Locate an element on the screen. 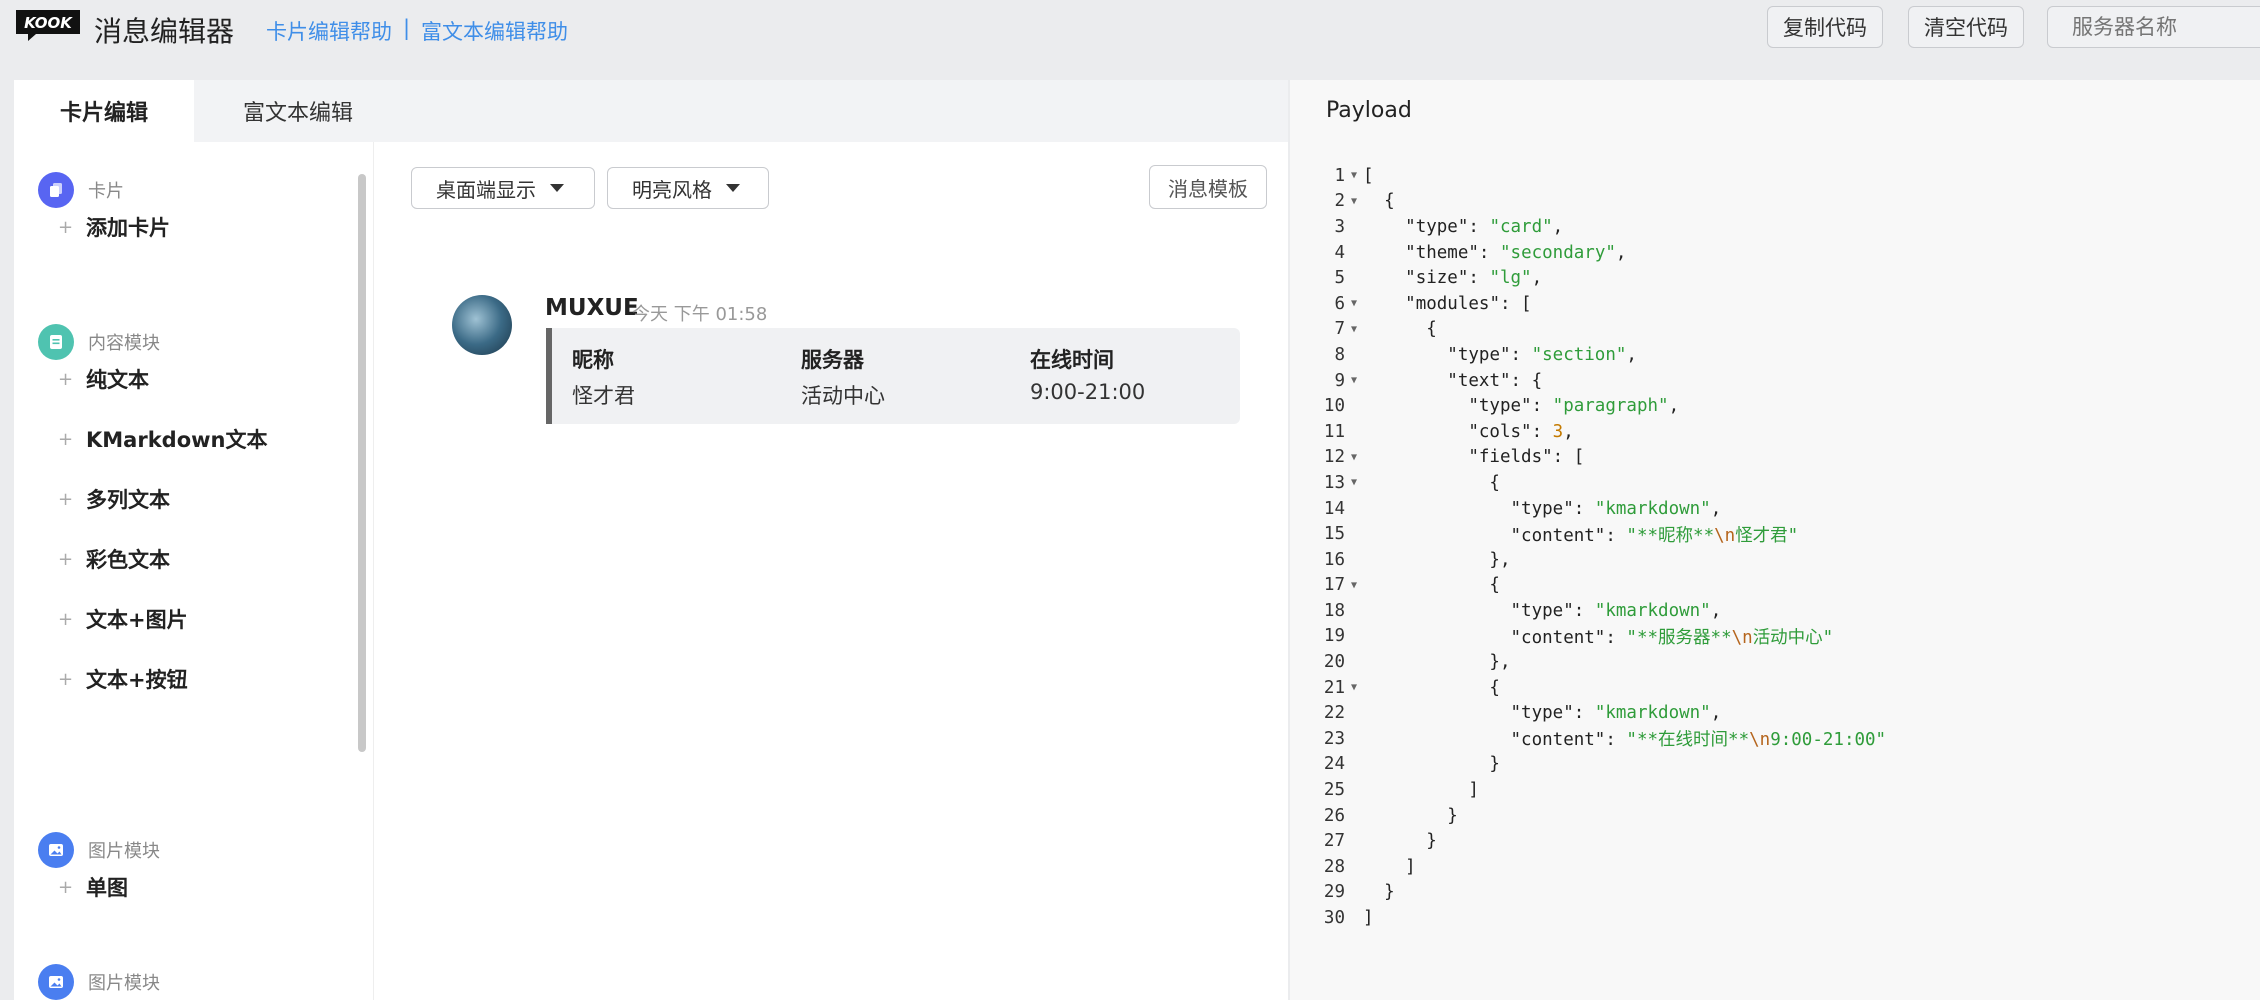  theme-dropdown-label: 明亮风格 is located at coordinates (672, 189).